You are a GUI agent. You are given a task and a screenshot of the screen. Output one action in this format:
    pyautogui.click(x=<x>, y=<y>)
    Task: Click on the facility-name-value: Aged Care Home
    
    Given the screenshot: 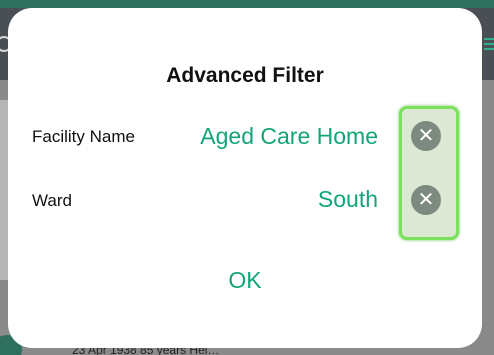 What is the action you would take?
    pyautogui.click(x=289, y=136)
    